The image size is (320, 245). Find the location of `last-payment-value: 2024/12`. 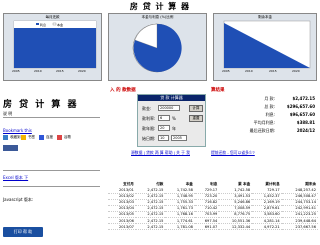

last-payment-value: 2024/12 is located at coordinates (305, 130).